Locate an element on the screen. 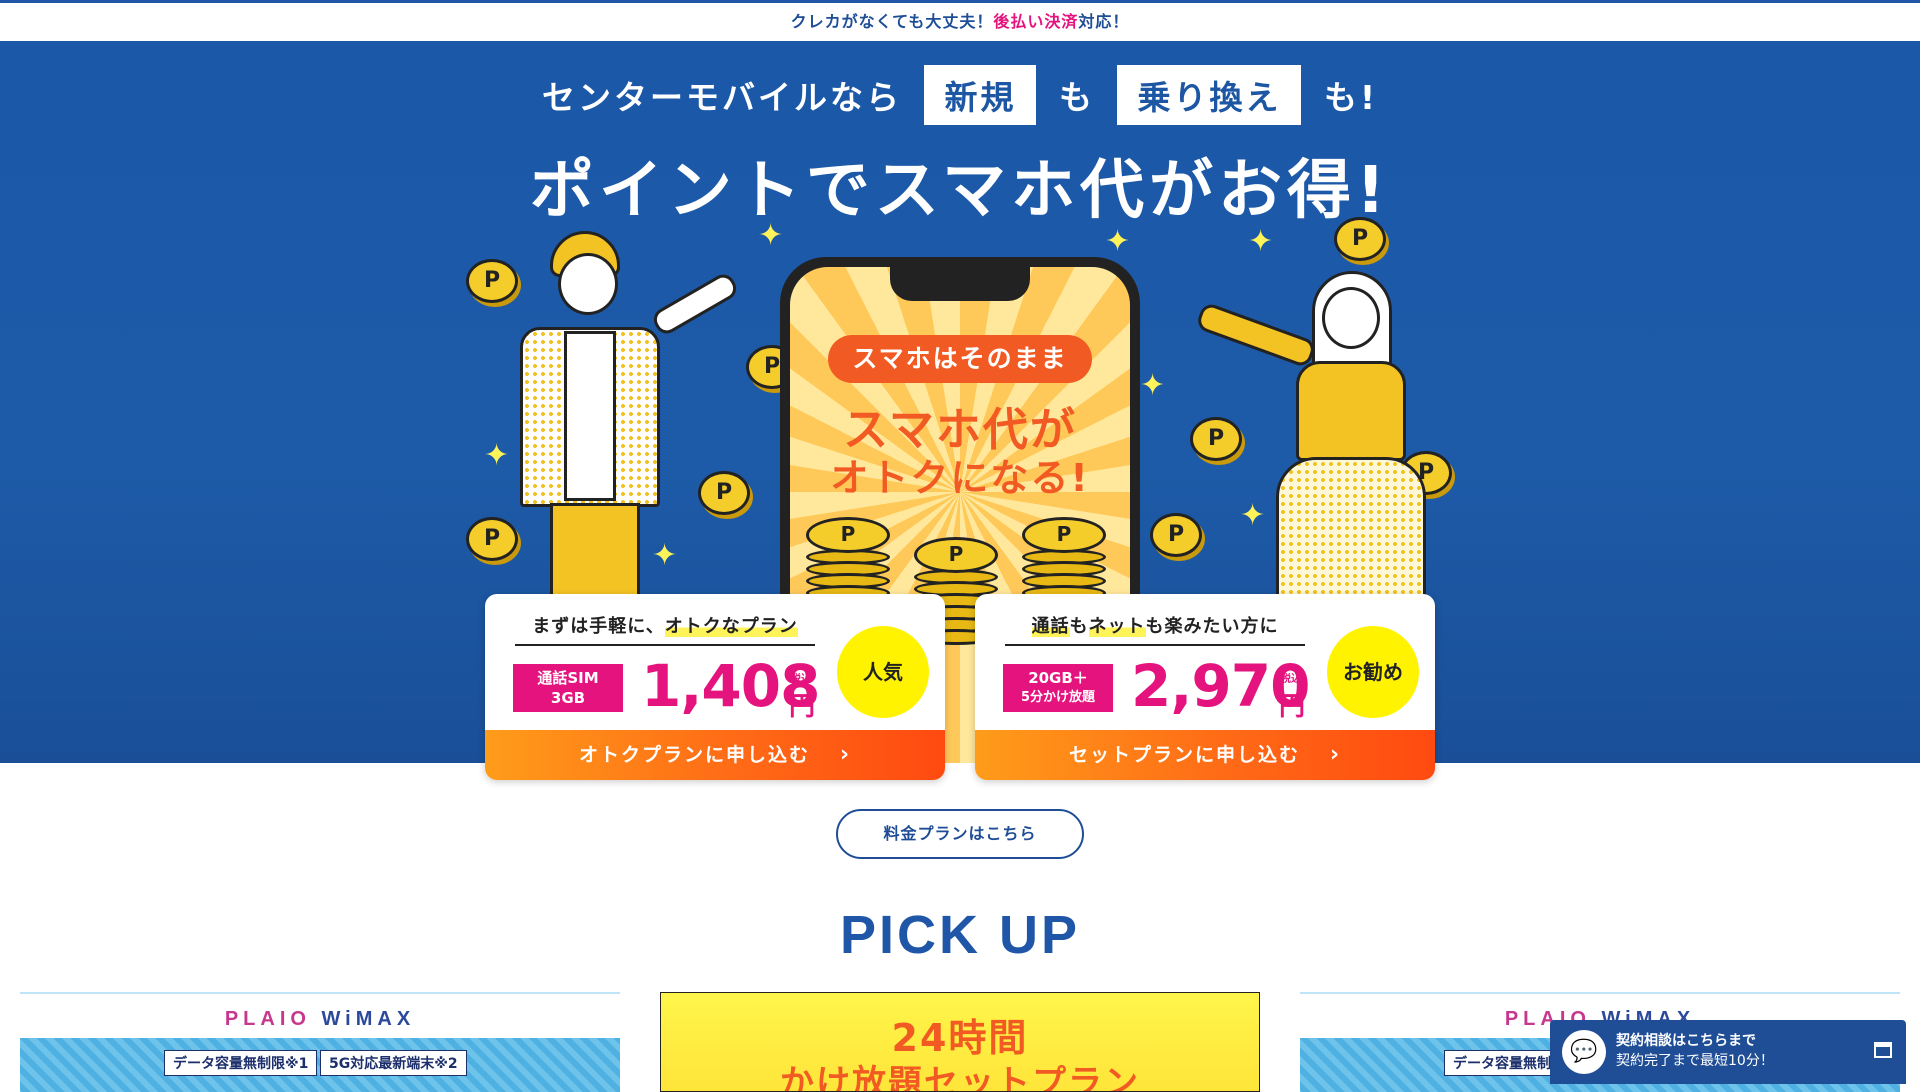 This screenshot has width=1920, height=1092. banner-24h-line1: 24時間 is located at coordinates (960, 1038).